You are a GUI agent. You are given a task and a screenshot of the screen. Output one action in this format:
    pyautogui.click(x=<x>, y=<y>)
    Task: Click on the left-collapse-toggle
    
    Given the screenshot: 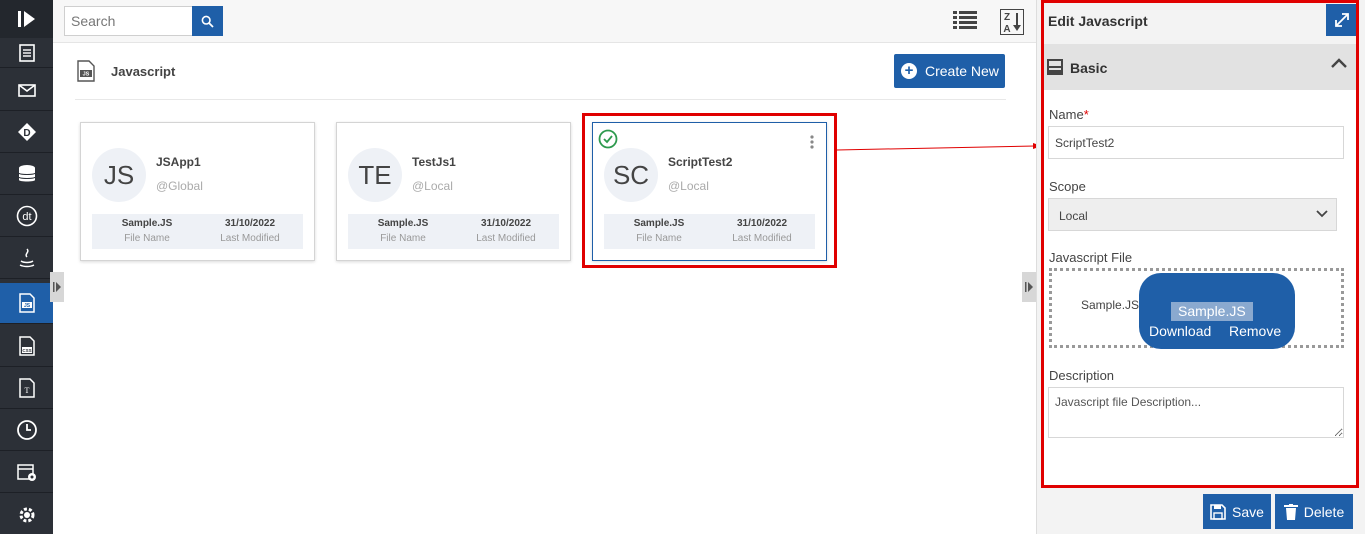 What is the action you would take?
    pyautogui.click(x=57, y=287)
    